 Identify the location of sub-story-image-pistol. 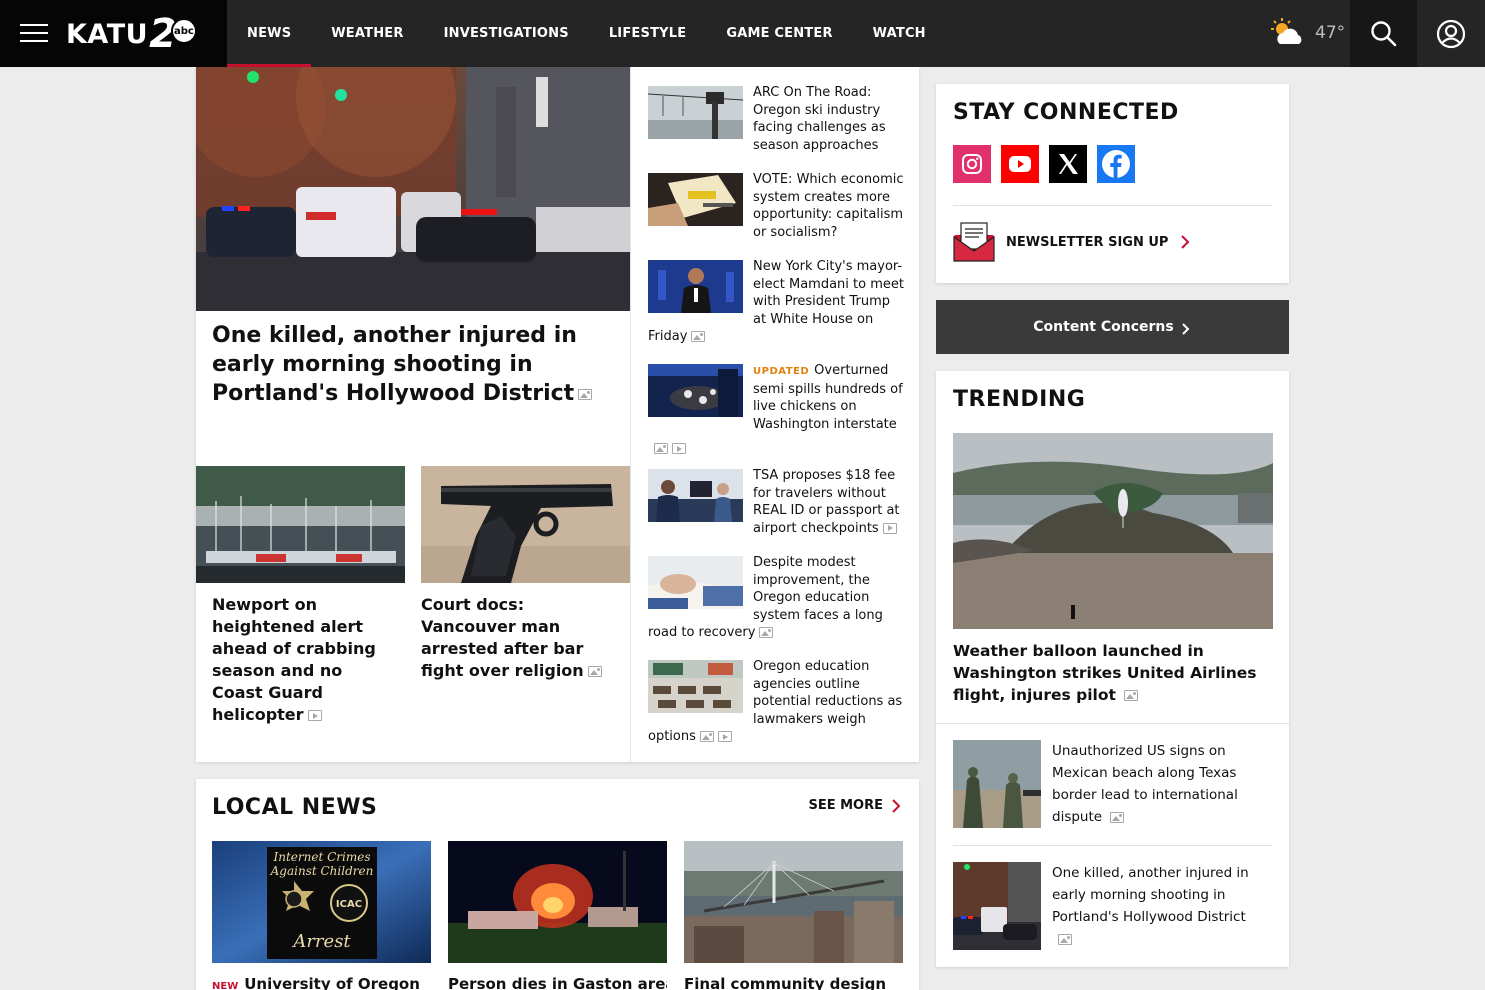
(525, 524).